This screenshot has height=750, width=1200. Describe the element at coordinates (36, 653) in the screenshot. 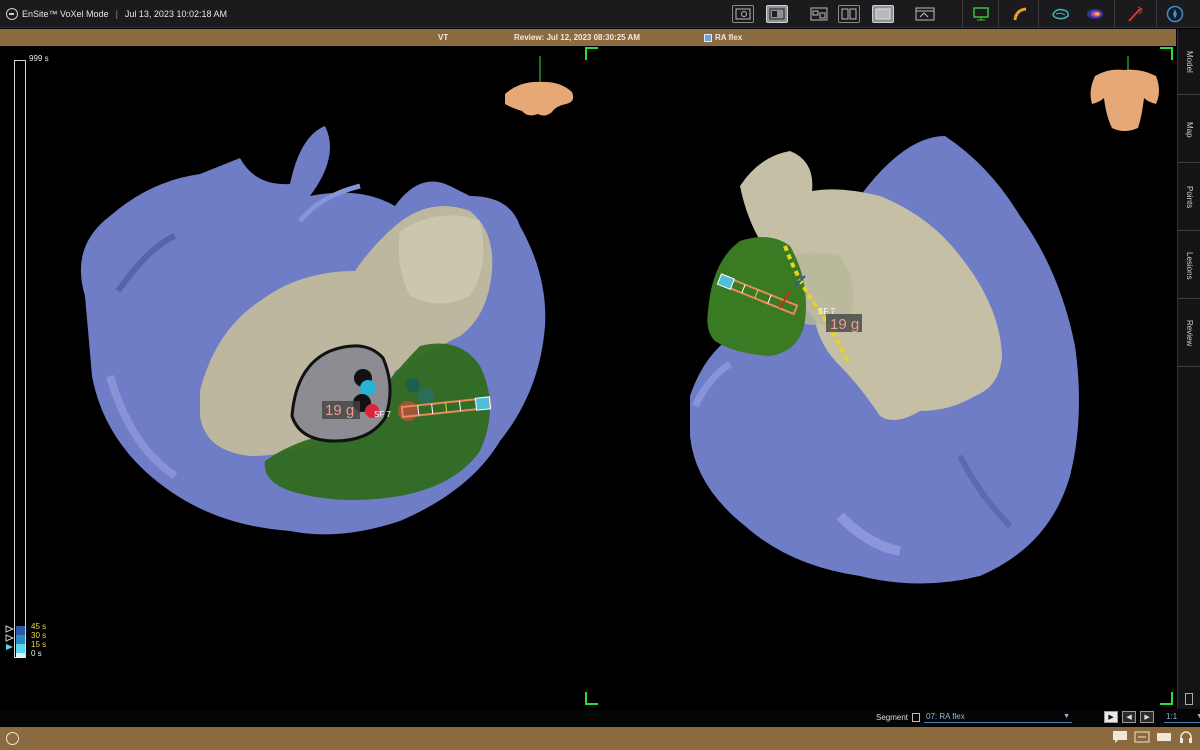

I see `time-mark-0: 0 s` at that location.